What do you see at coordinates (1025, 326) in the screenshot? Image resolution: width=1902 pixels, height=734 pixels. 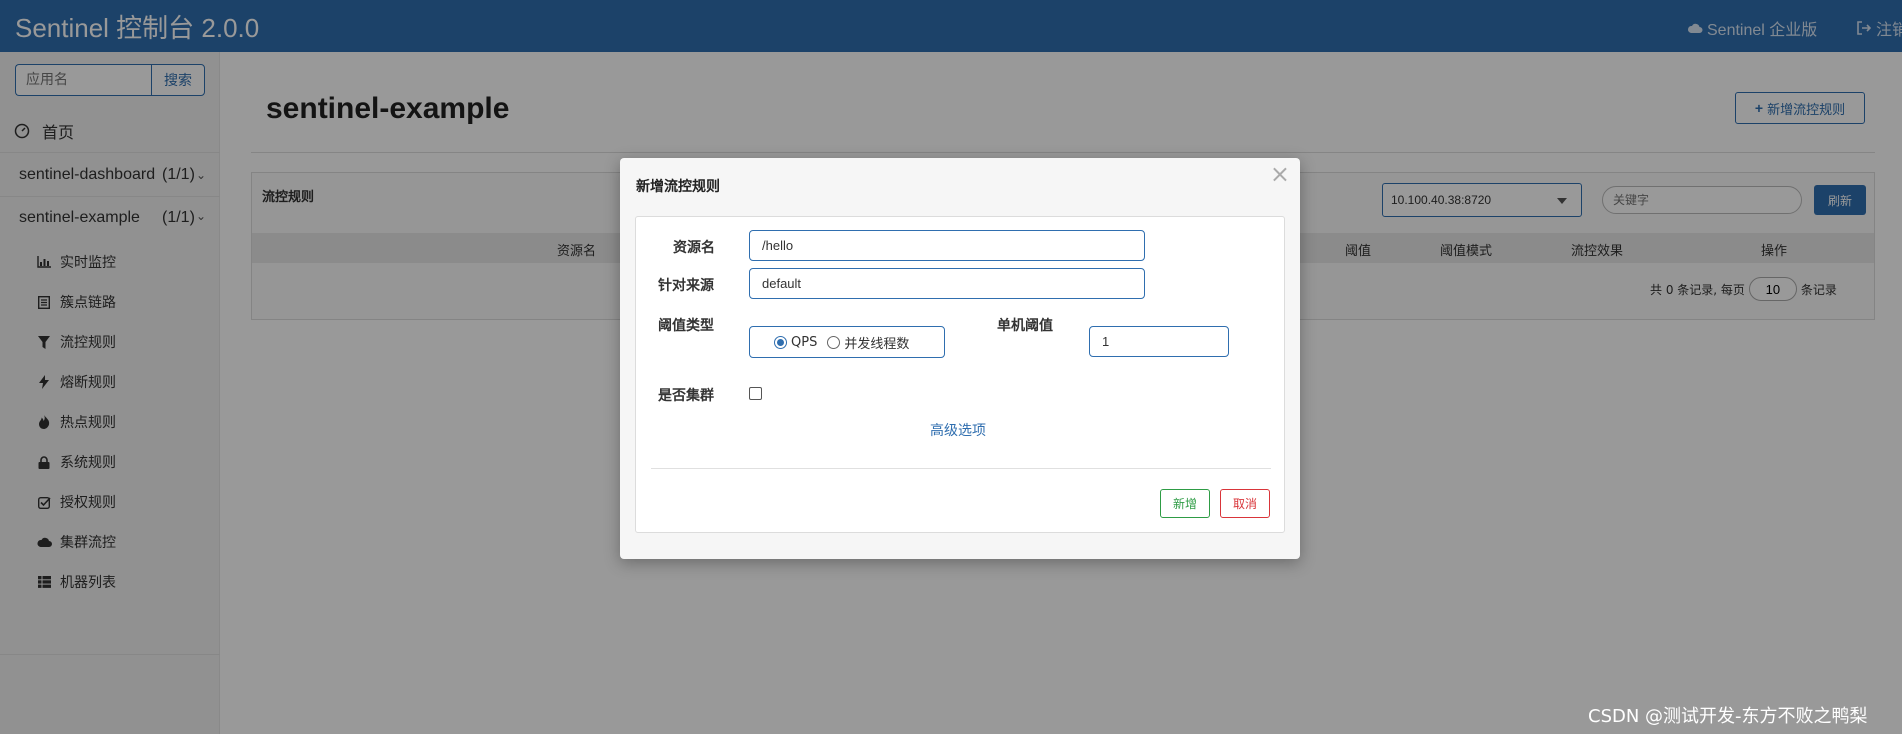 I see `threshold-label: 单机阈值` at bounding box center [1025, 326].